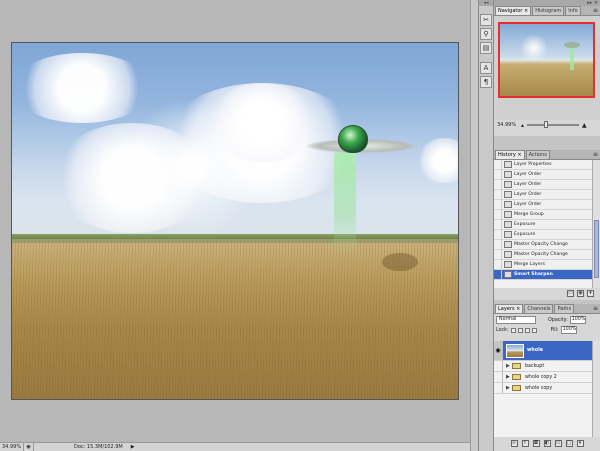  I want to click on adjustment-layer-icon: ◐, so click(547, 443).